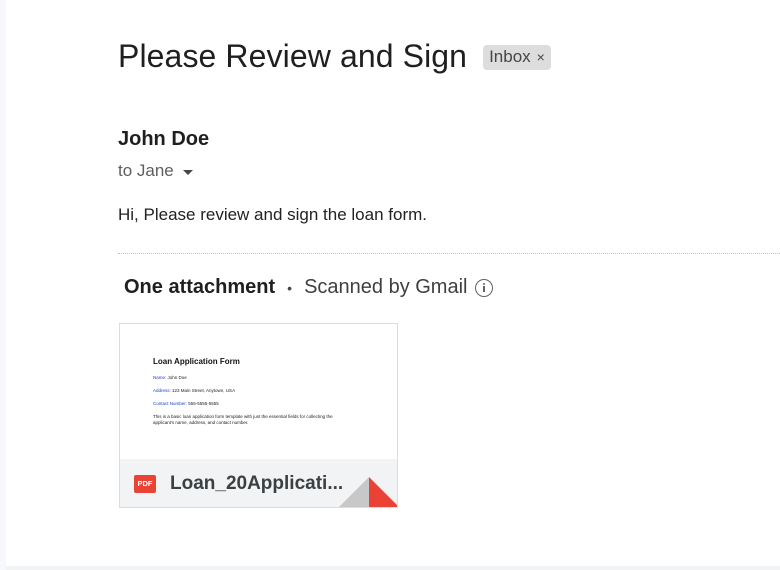 This screenshot has height=570, width=780. What do you see at coordinates (203, 403) in the screenshot?
I see `preview-contact-value: 555-5555-5555` at bounding box center [203, 403].